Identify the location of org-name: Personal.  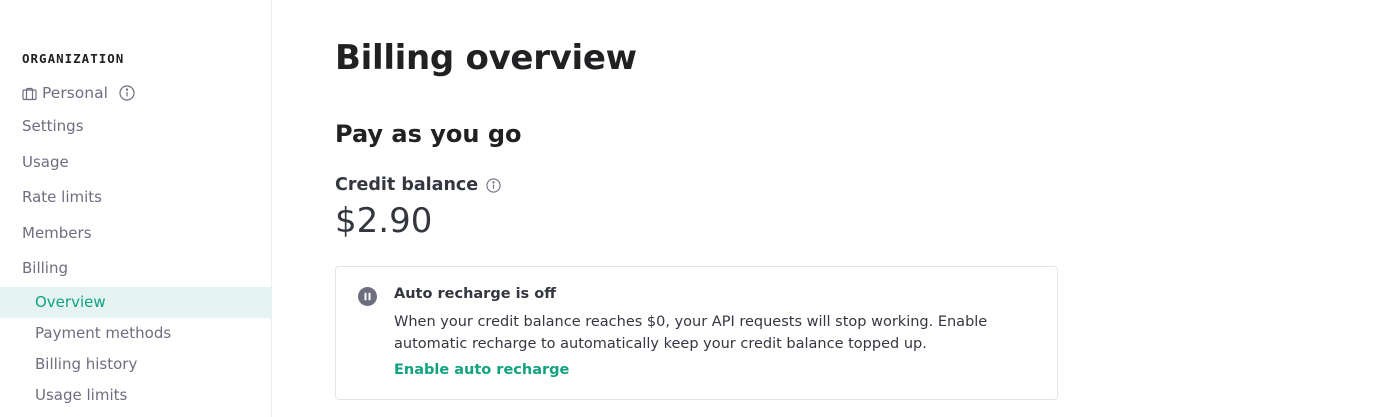
(75, 93).